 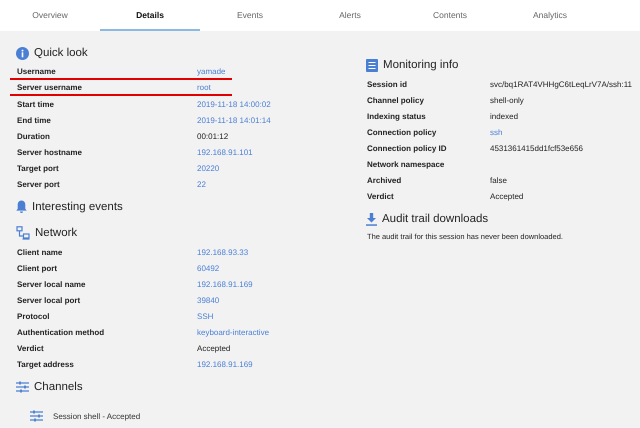 I want to click on field-label: Username, so click(x=37, y=71).